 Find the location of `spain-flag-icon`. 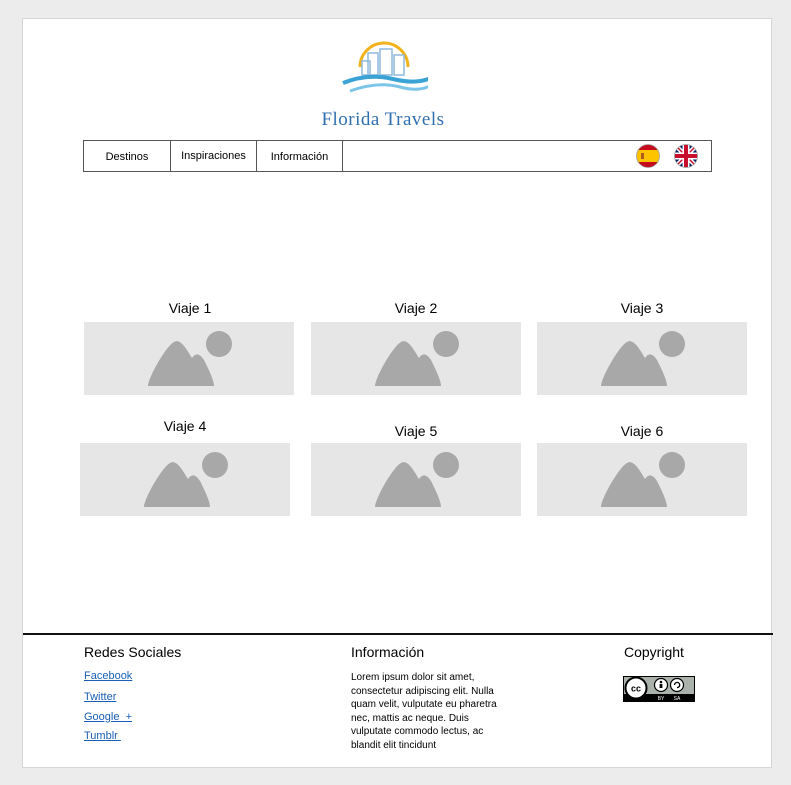

spain-flag-icon is located at coordinates (648, 156).